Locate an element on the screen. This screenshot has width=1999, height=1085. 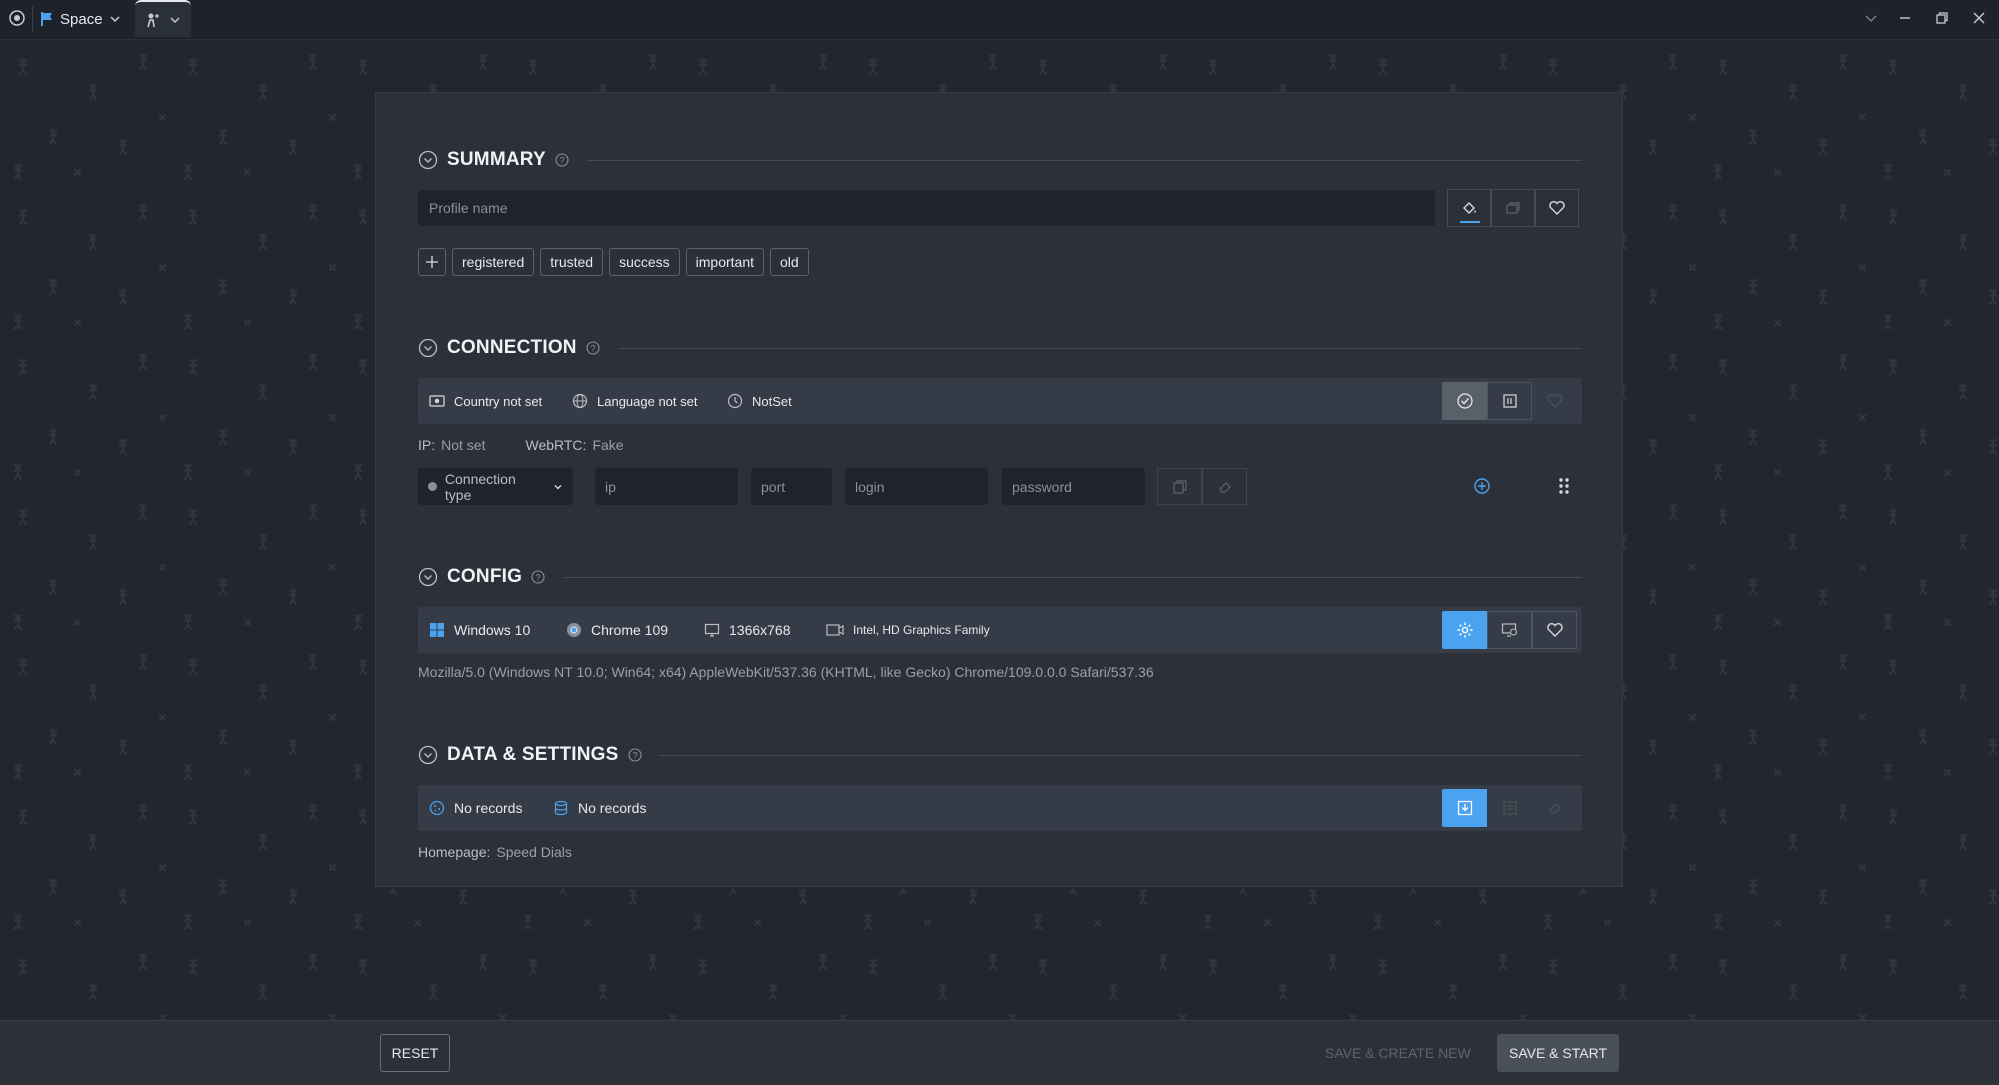
fingerprint-settings-button is located at coordinates (1464, 630).